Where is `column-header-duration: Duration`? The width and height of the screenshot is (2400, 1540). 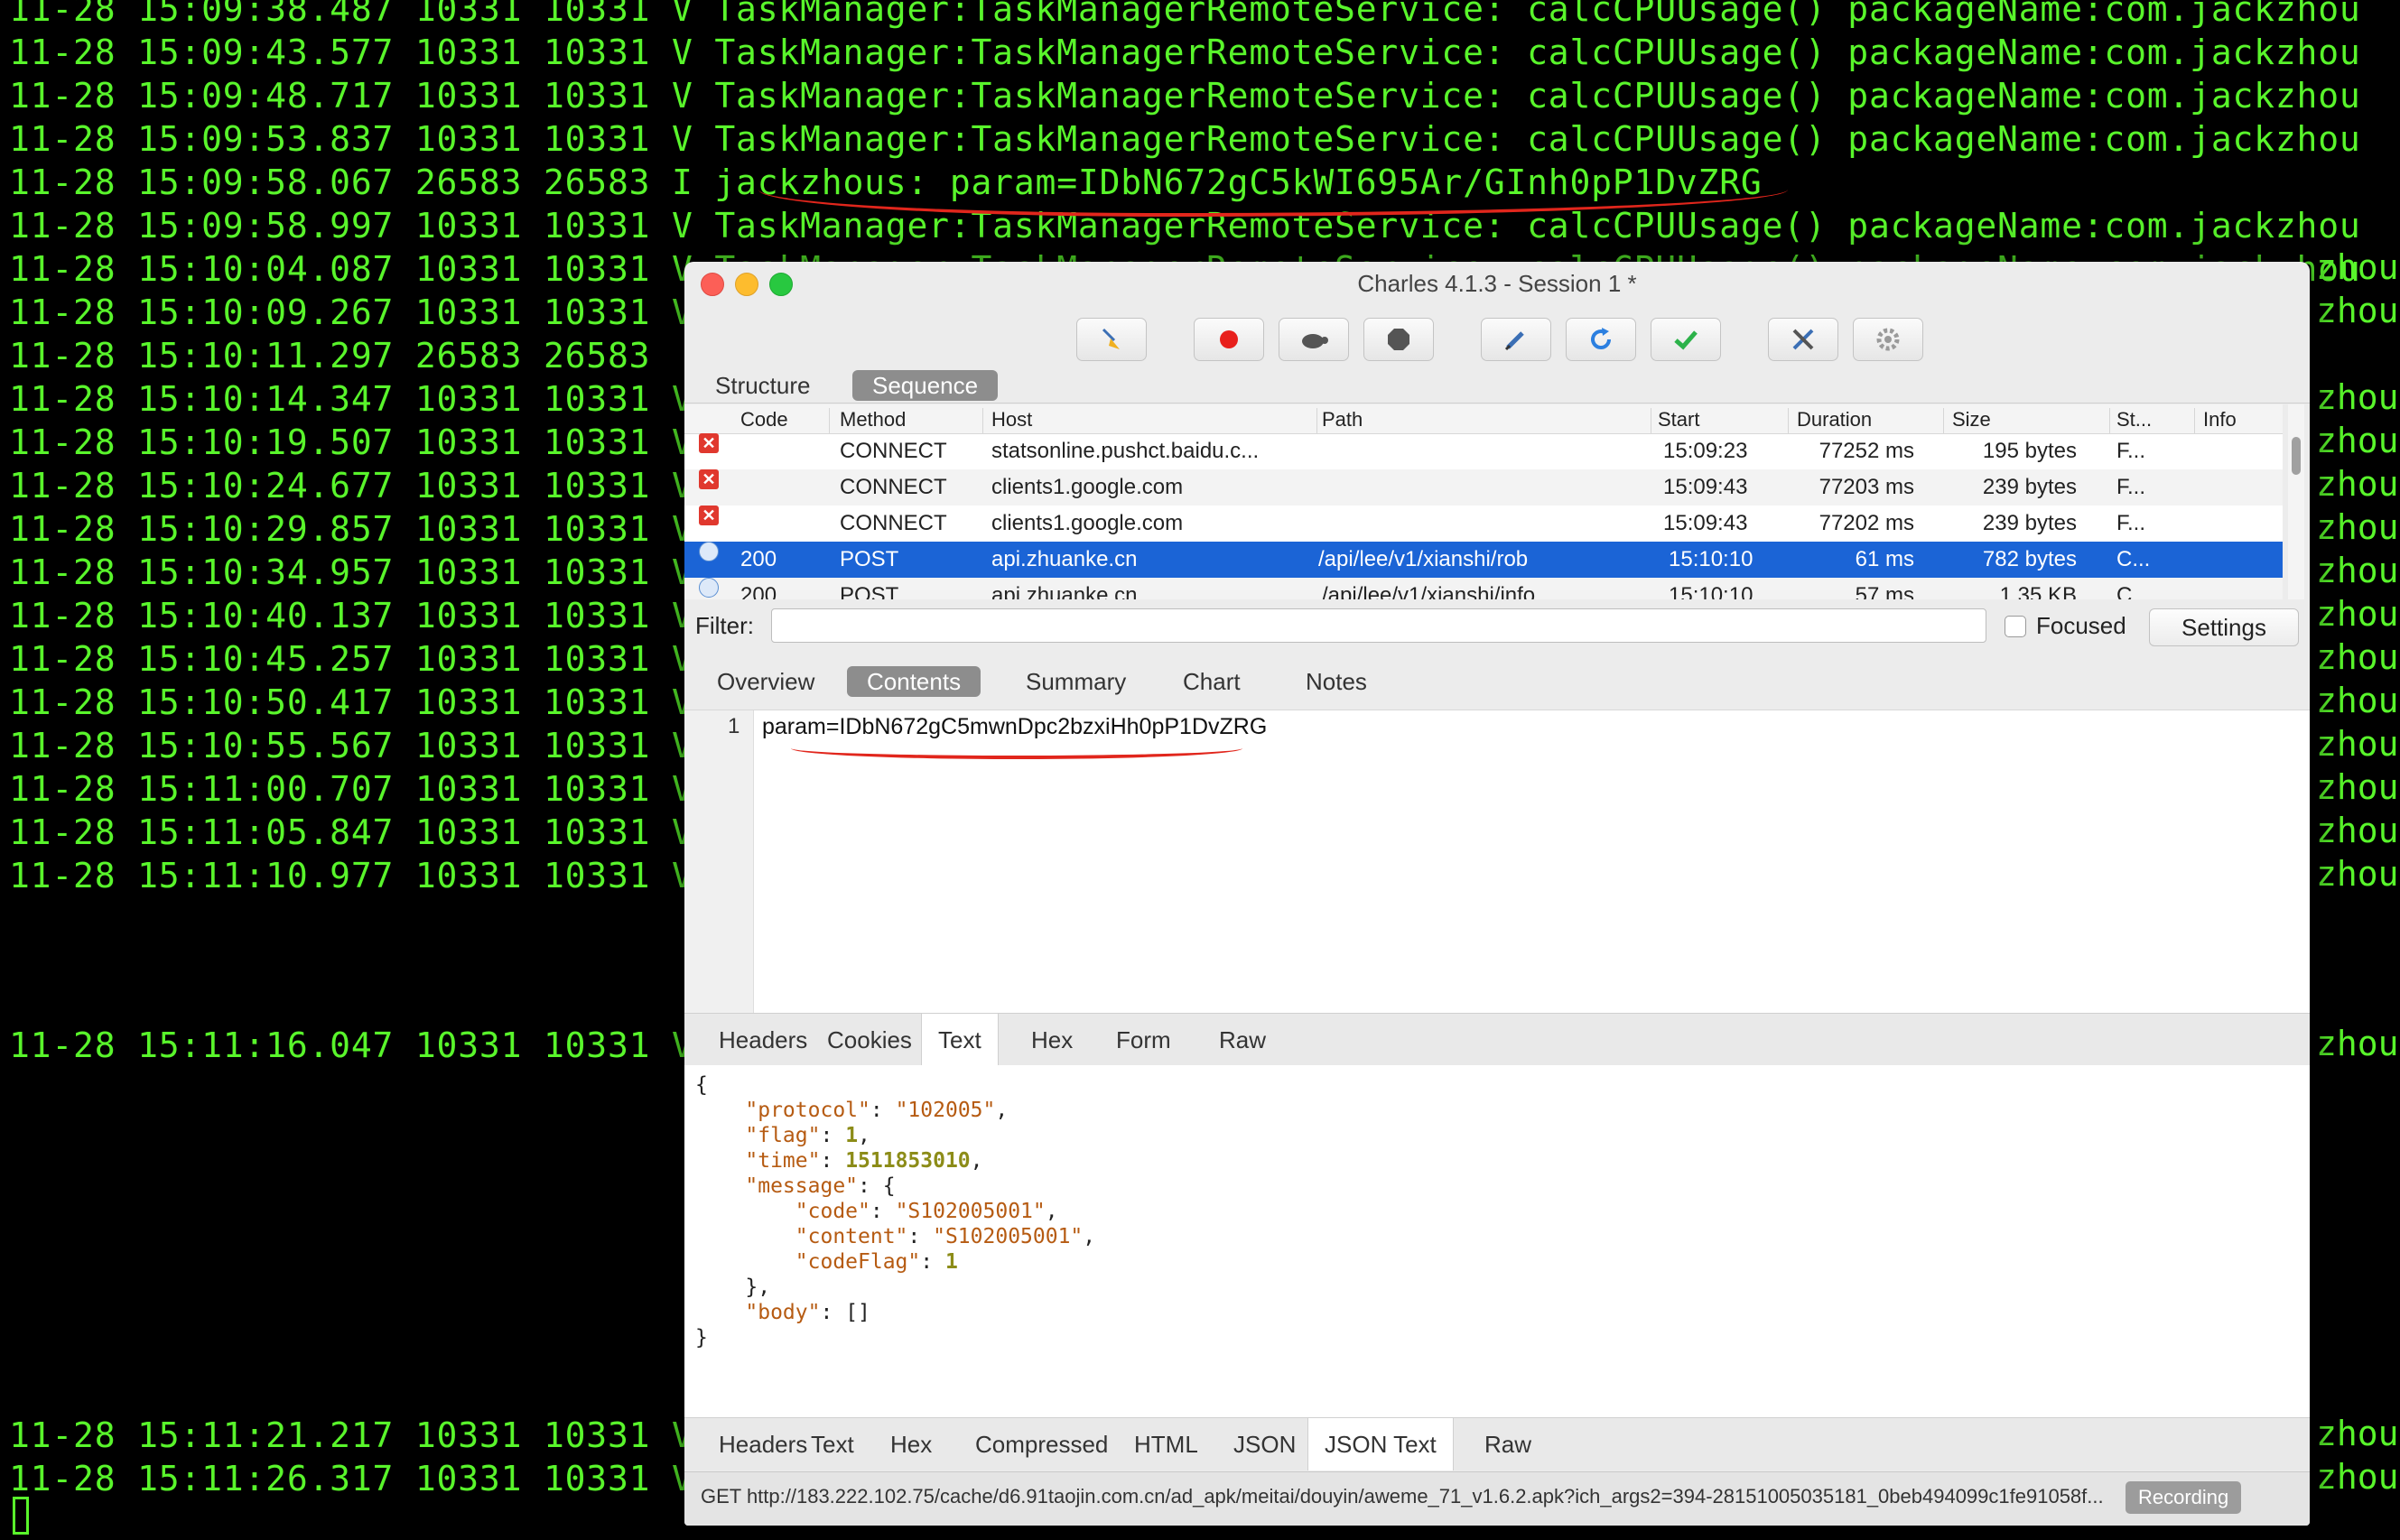
column-header-duration: Duration is located at coordinates (1834, 419).